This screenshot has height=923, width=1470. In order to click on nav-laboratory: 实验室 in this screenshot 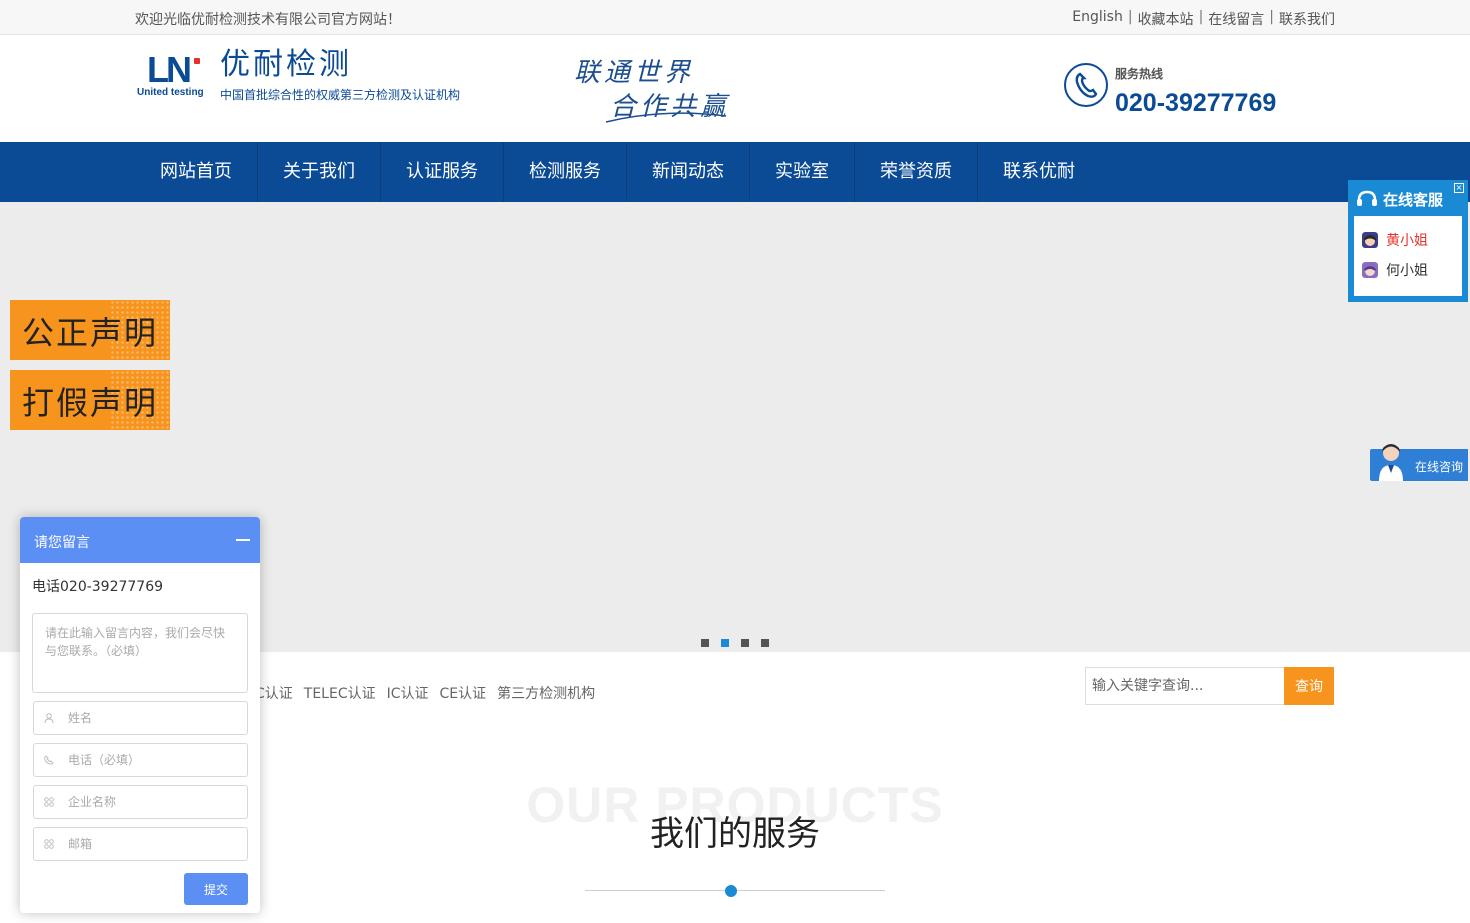, I will do `click(802, 172)`.